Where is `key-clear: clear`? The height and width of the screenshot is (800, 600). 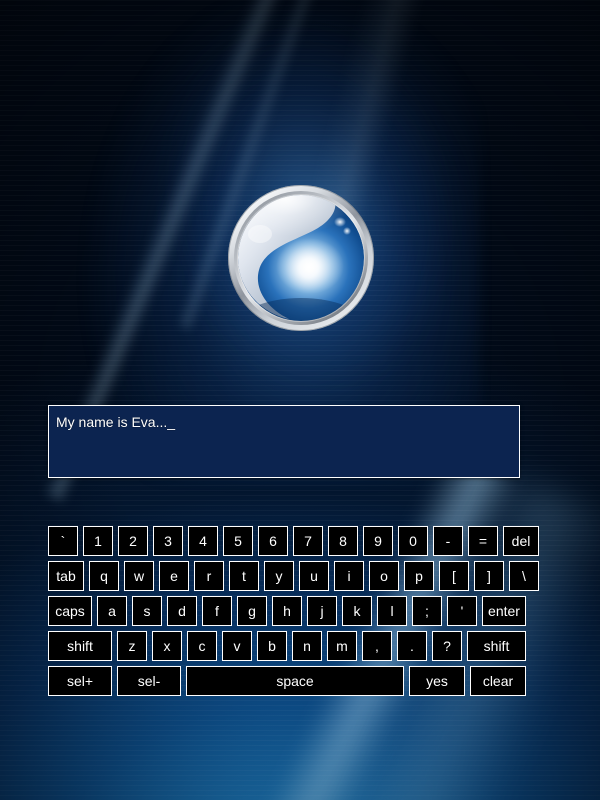
key-clear: clear is located at coordinates (498, 681).